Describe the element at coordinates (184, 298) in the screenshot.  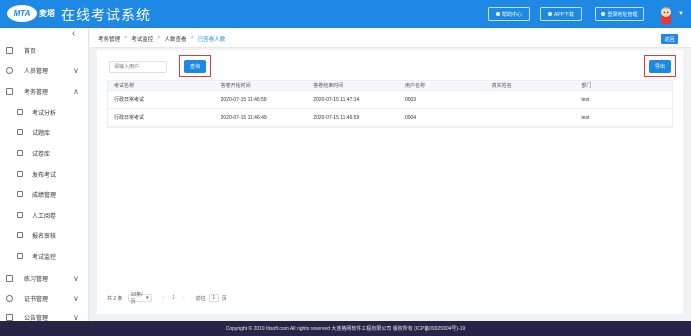
I see `next-page-icon: ›` at that location.